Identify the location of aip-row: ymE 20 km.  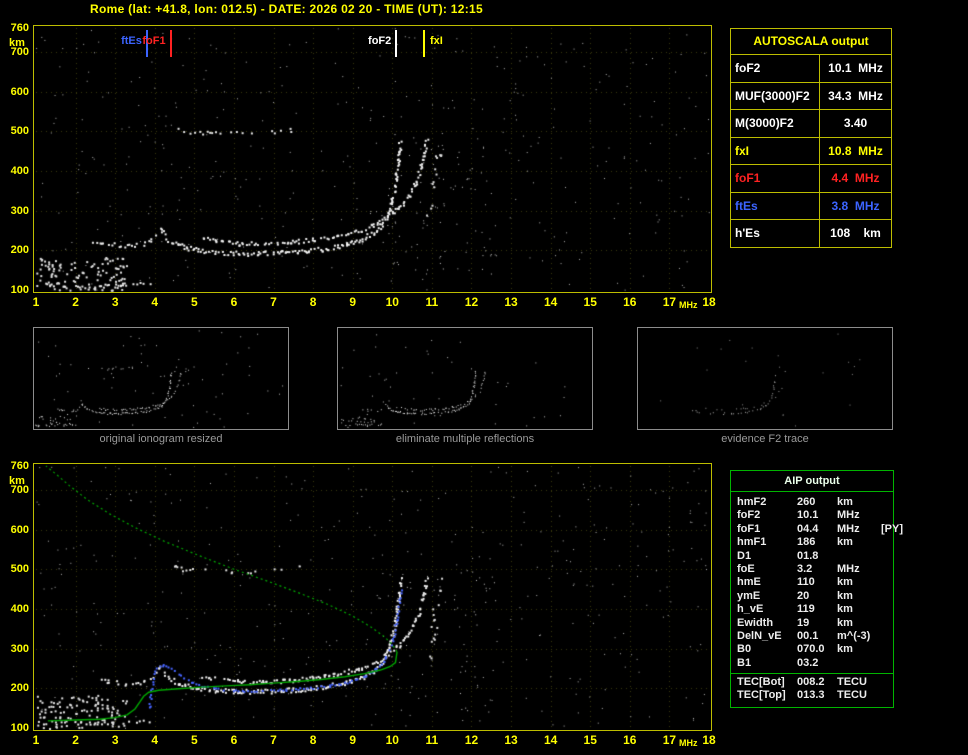
(812, 596).